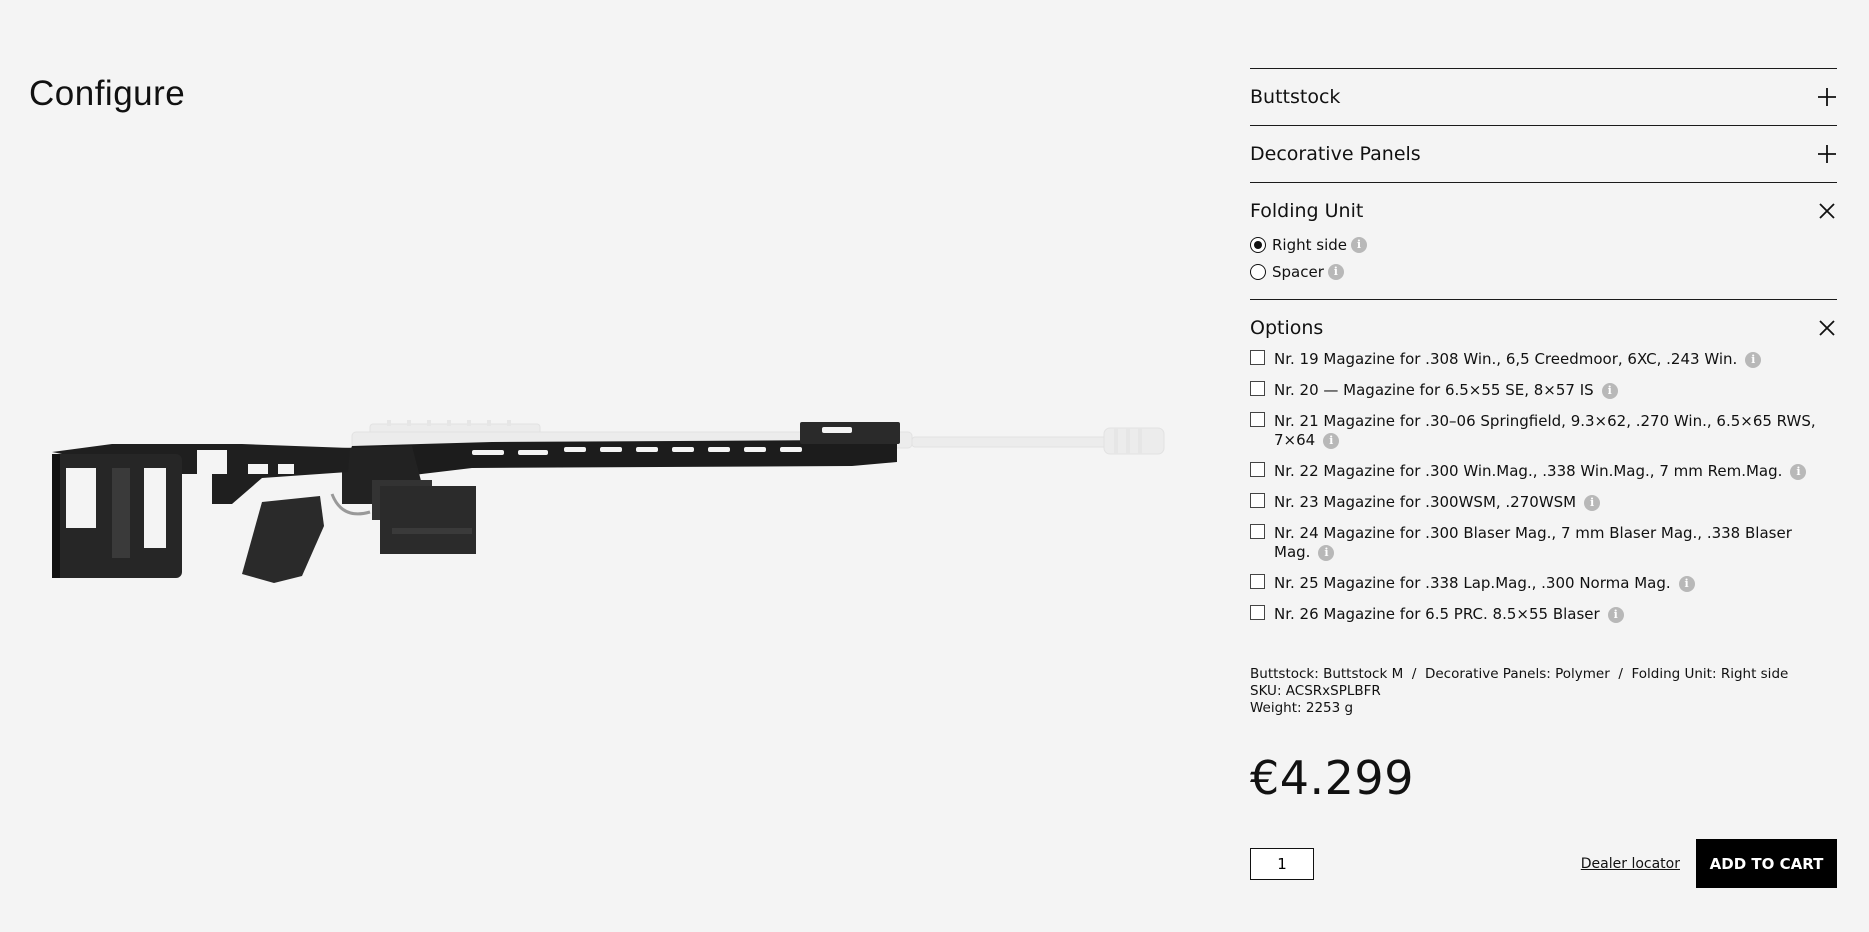 This screenshot has height=932, width=1869. I want to click on dealer-locator-link: Dealer locator, so click(1630, 864).